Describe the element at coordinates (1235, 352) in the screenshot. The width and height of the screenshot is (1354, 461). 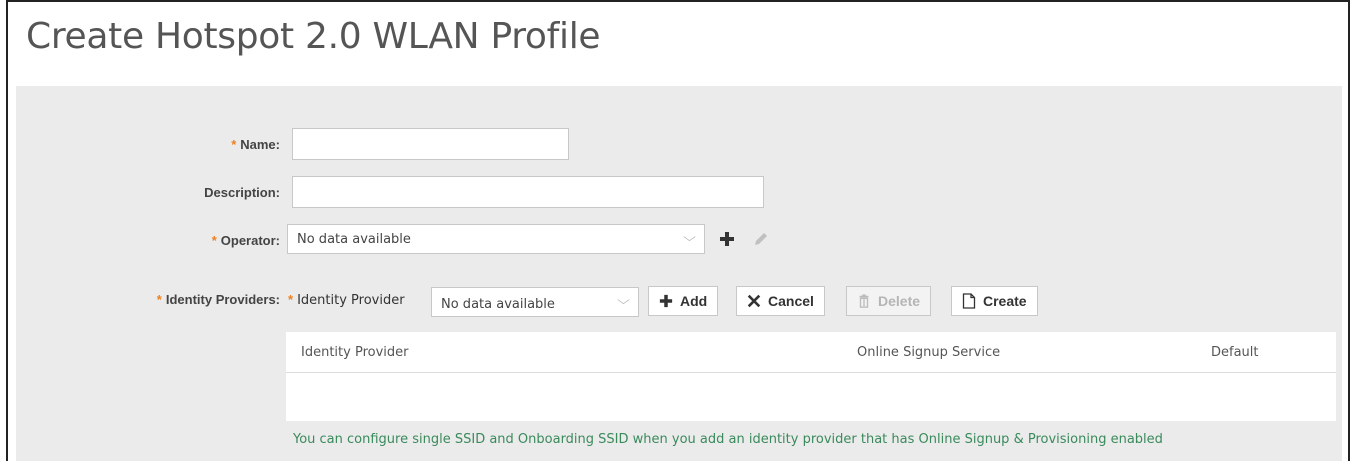
I see `column-header-default: Default` at that location.